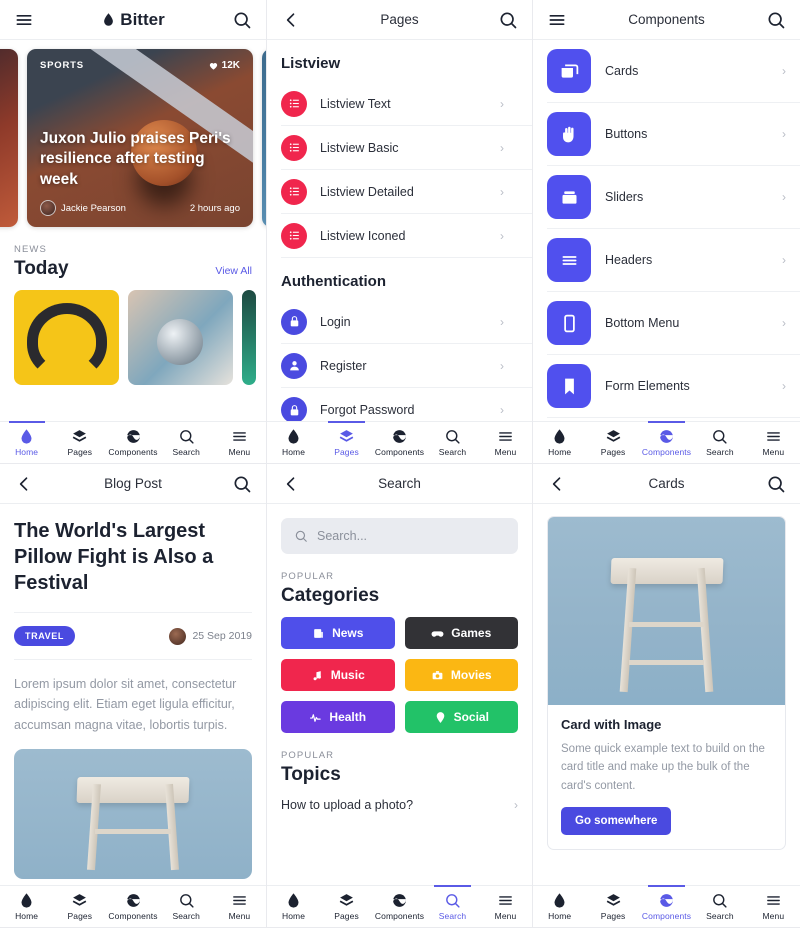 This screenshot has width=800, height=928. Describe the element at coordinates (233, 272) in the screenshot. I see `view-all-link: View All` at that location.